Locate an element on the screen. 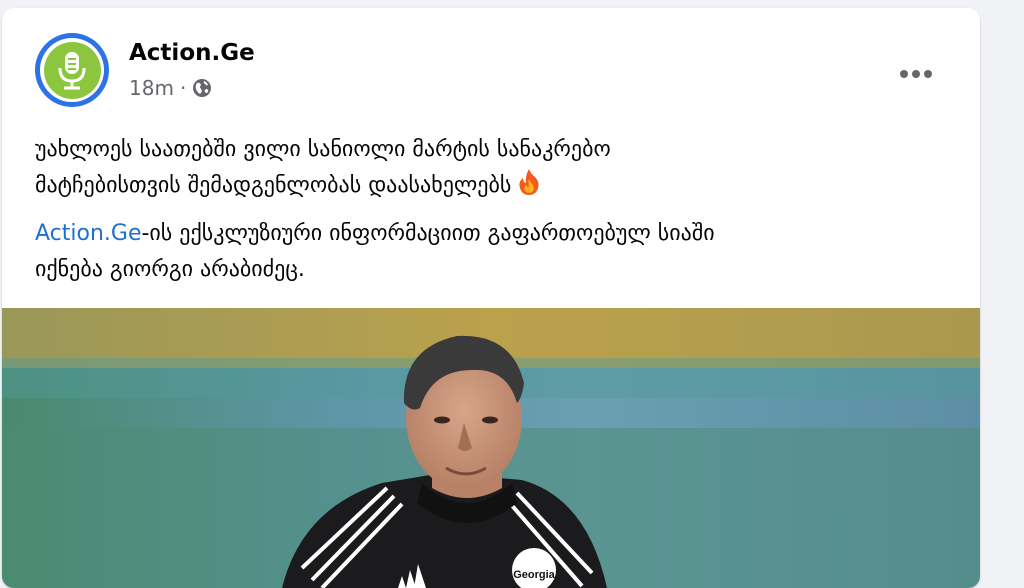  jacket-badge-text: Georgia is located at coordinates (534, 575).